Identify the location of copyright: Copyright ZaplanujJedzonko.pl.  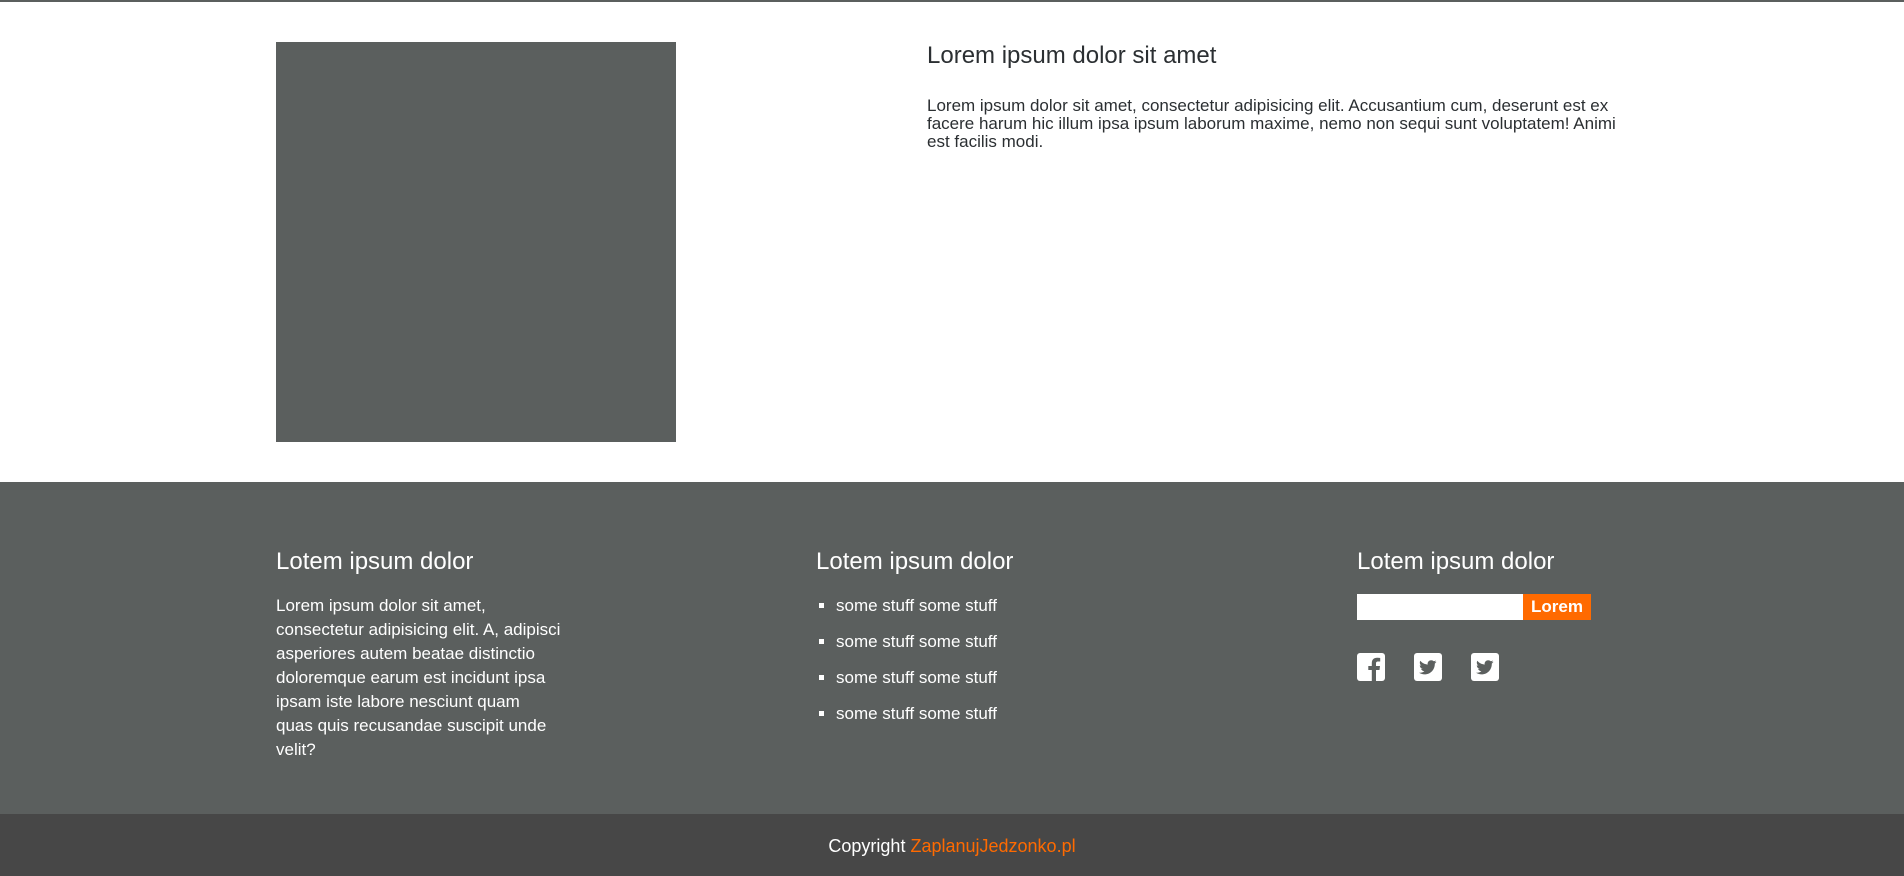
(952, 846).